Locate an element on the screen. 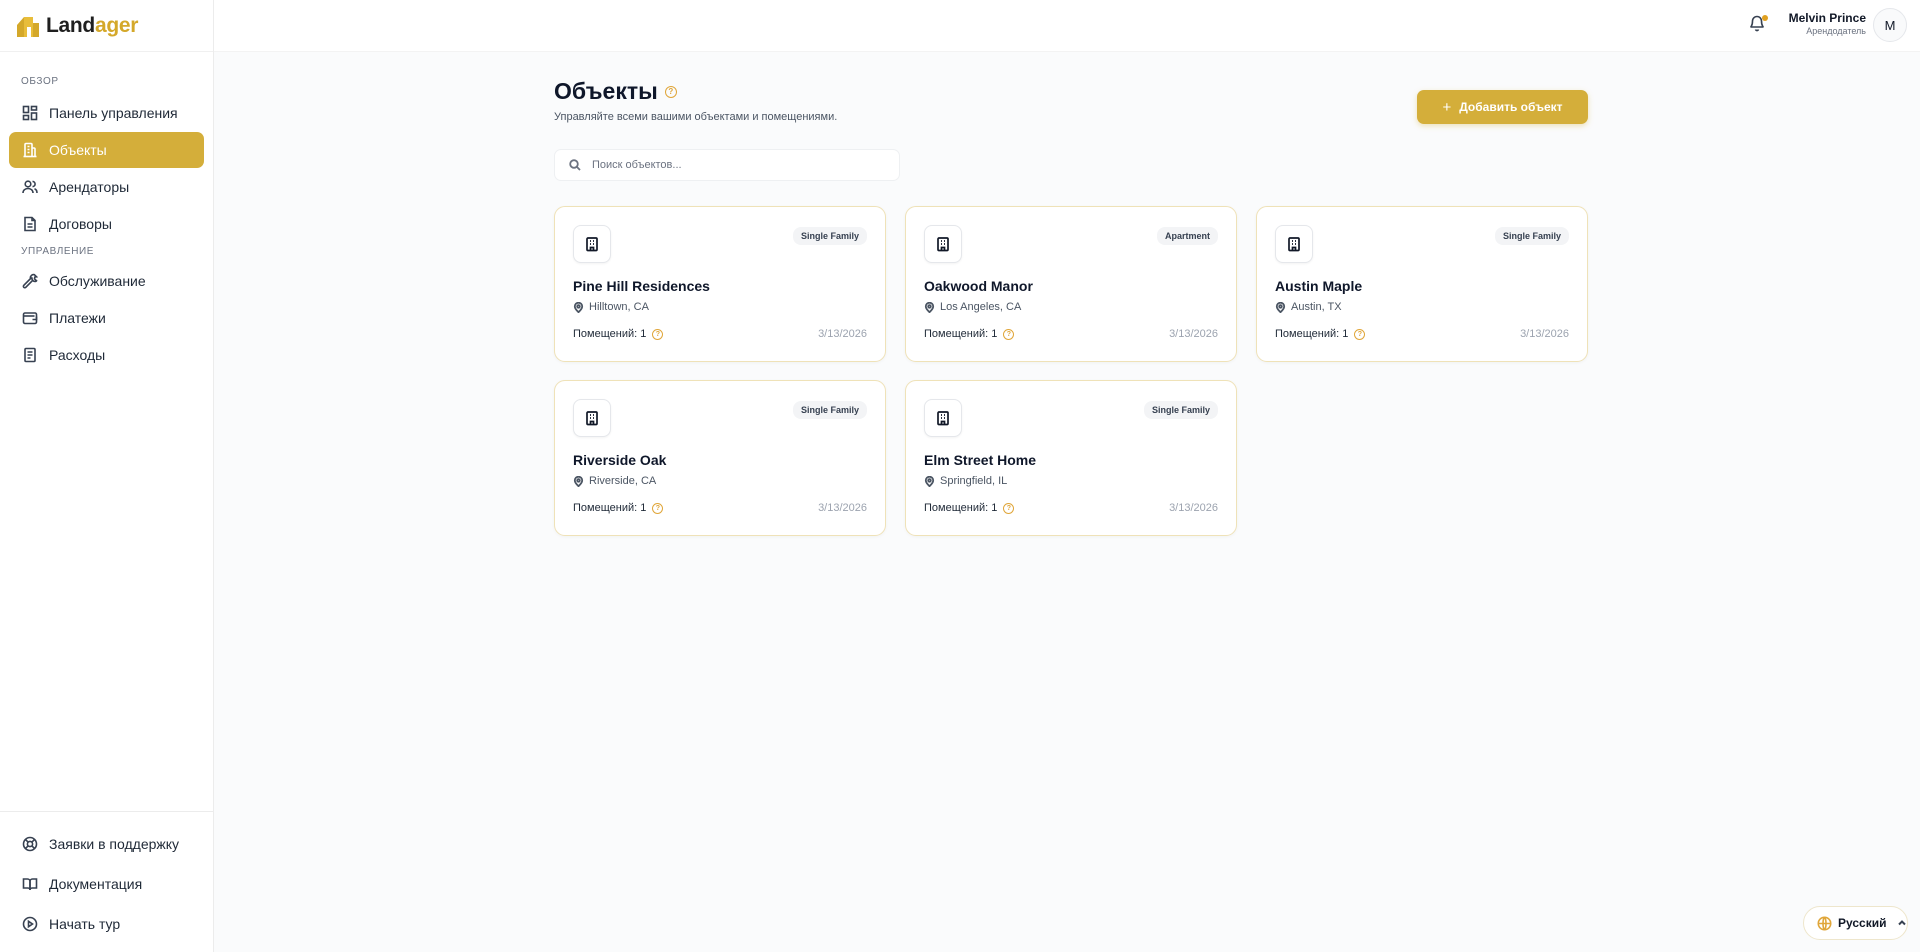 The width and height of the screenshot is (1920, 952). sidebar-item-maintenance: Обслуживание is located at coordinates (106, 281).